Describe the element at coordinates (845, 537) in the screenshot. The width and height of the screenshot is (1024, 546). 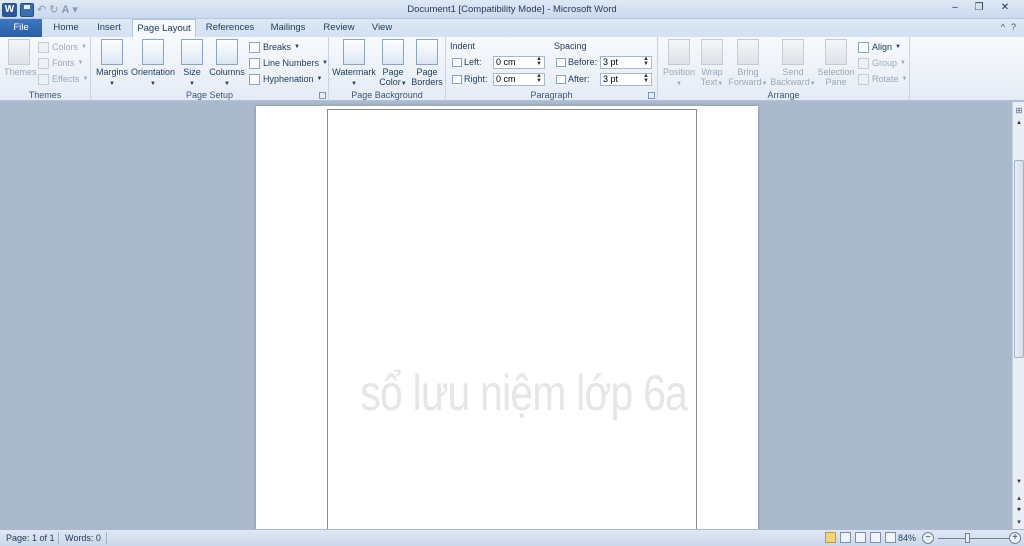
I see `full-screen-reading-icon` at that location.